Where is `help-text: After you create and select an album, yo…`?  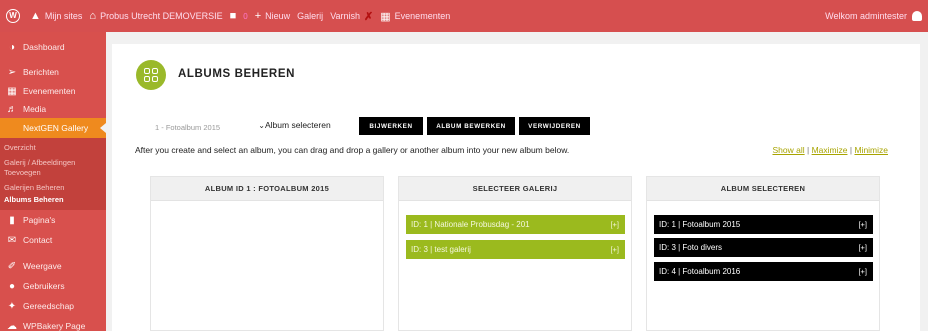
help-text: After you create and select an album, yo… is located at coordinates (352, 150).